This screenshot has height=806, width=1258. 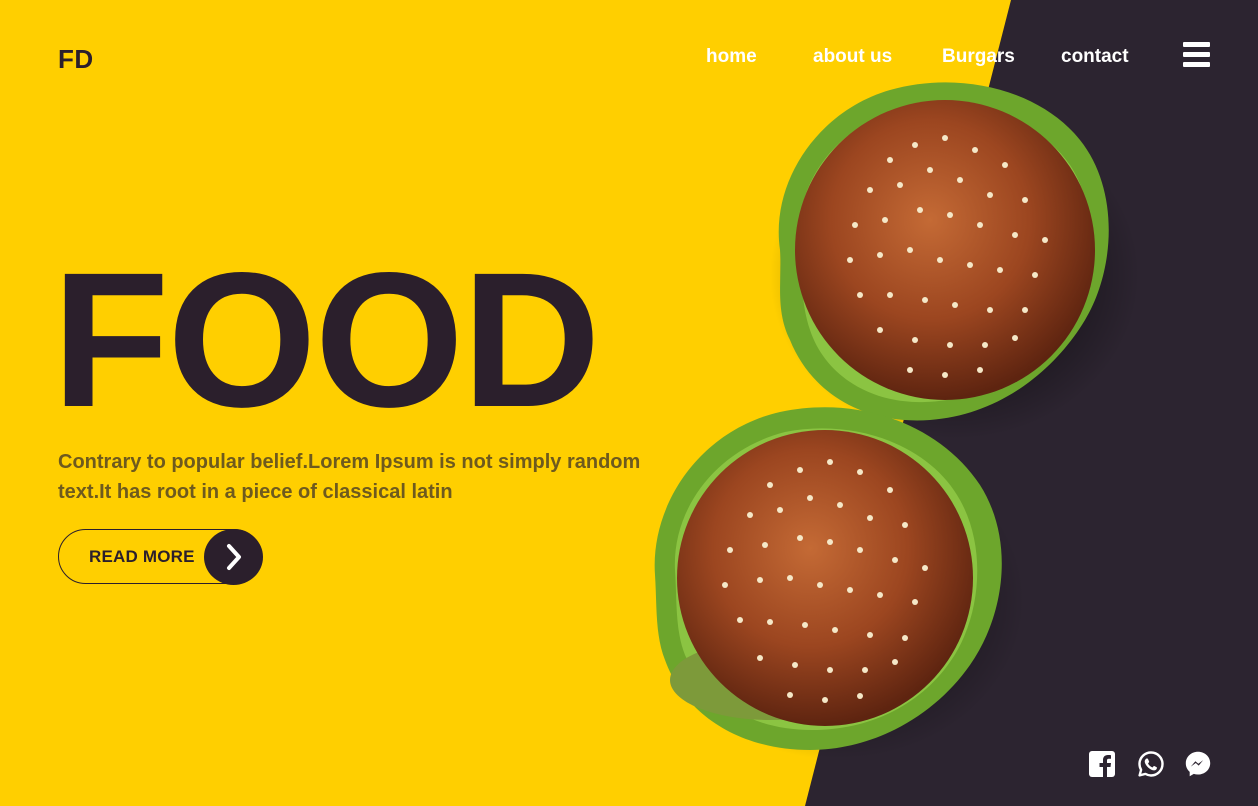 I want to click on read-more-arrow-circle, so click(x=233, y=556).